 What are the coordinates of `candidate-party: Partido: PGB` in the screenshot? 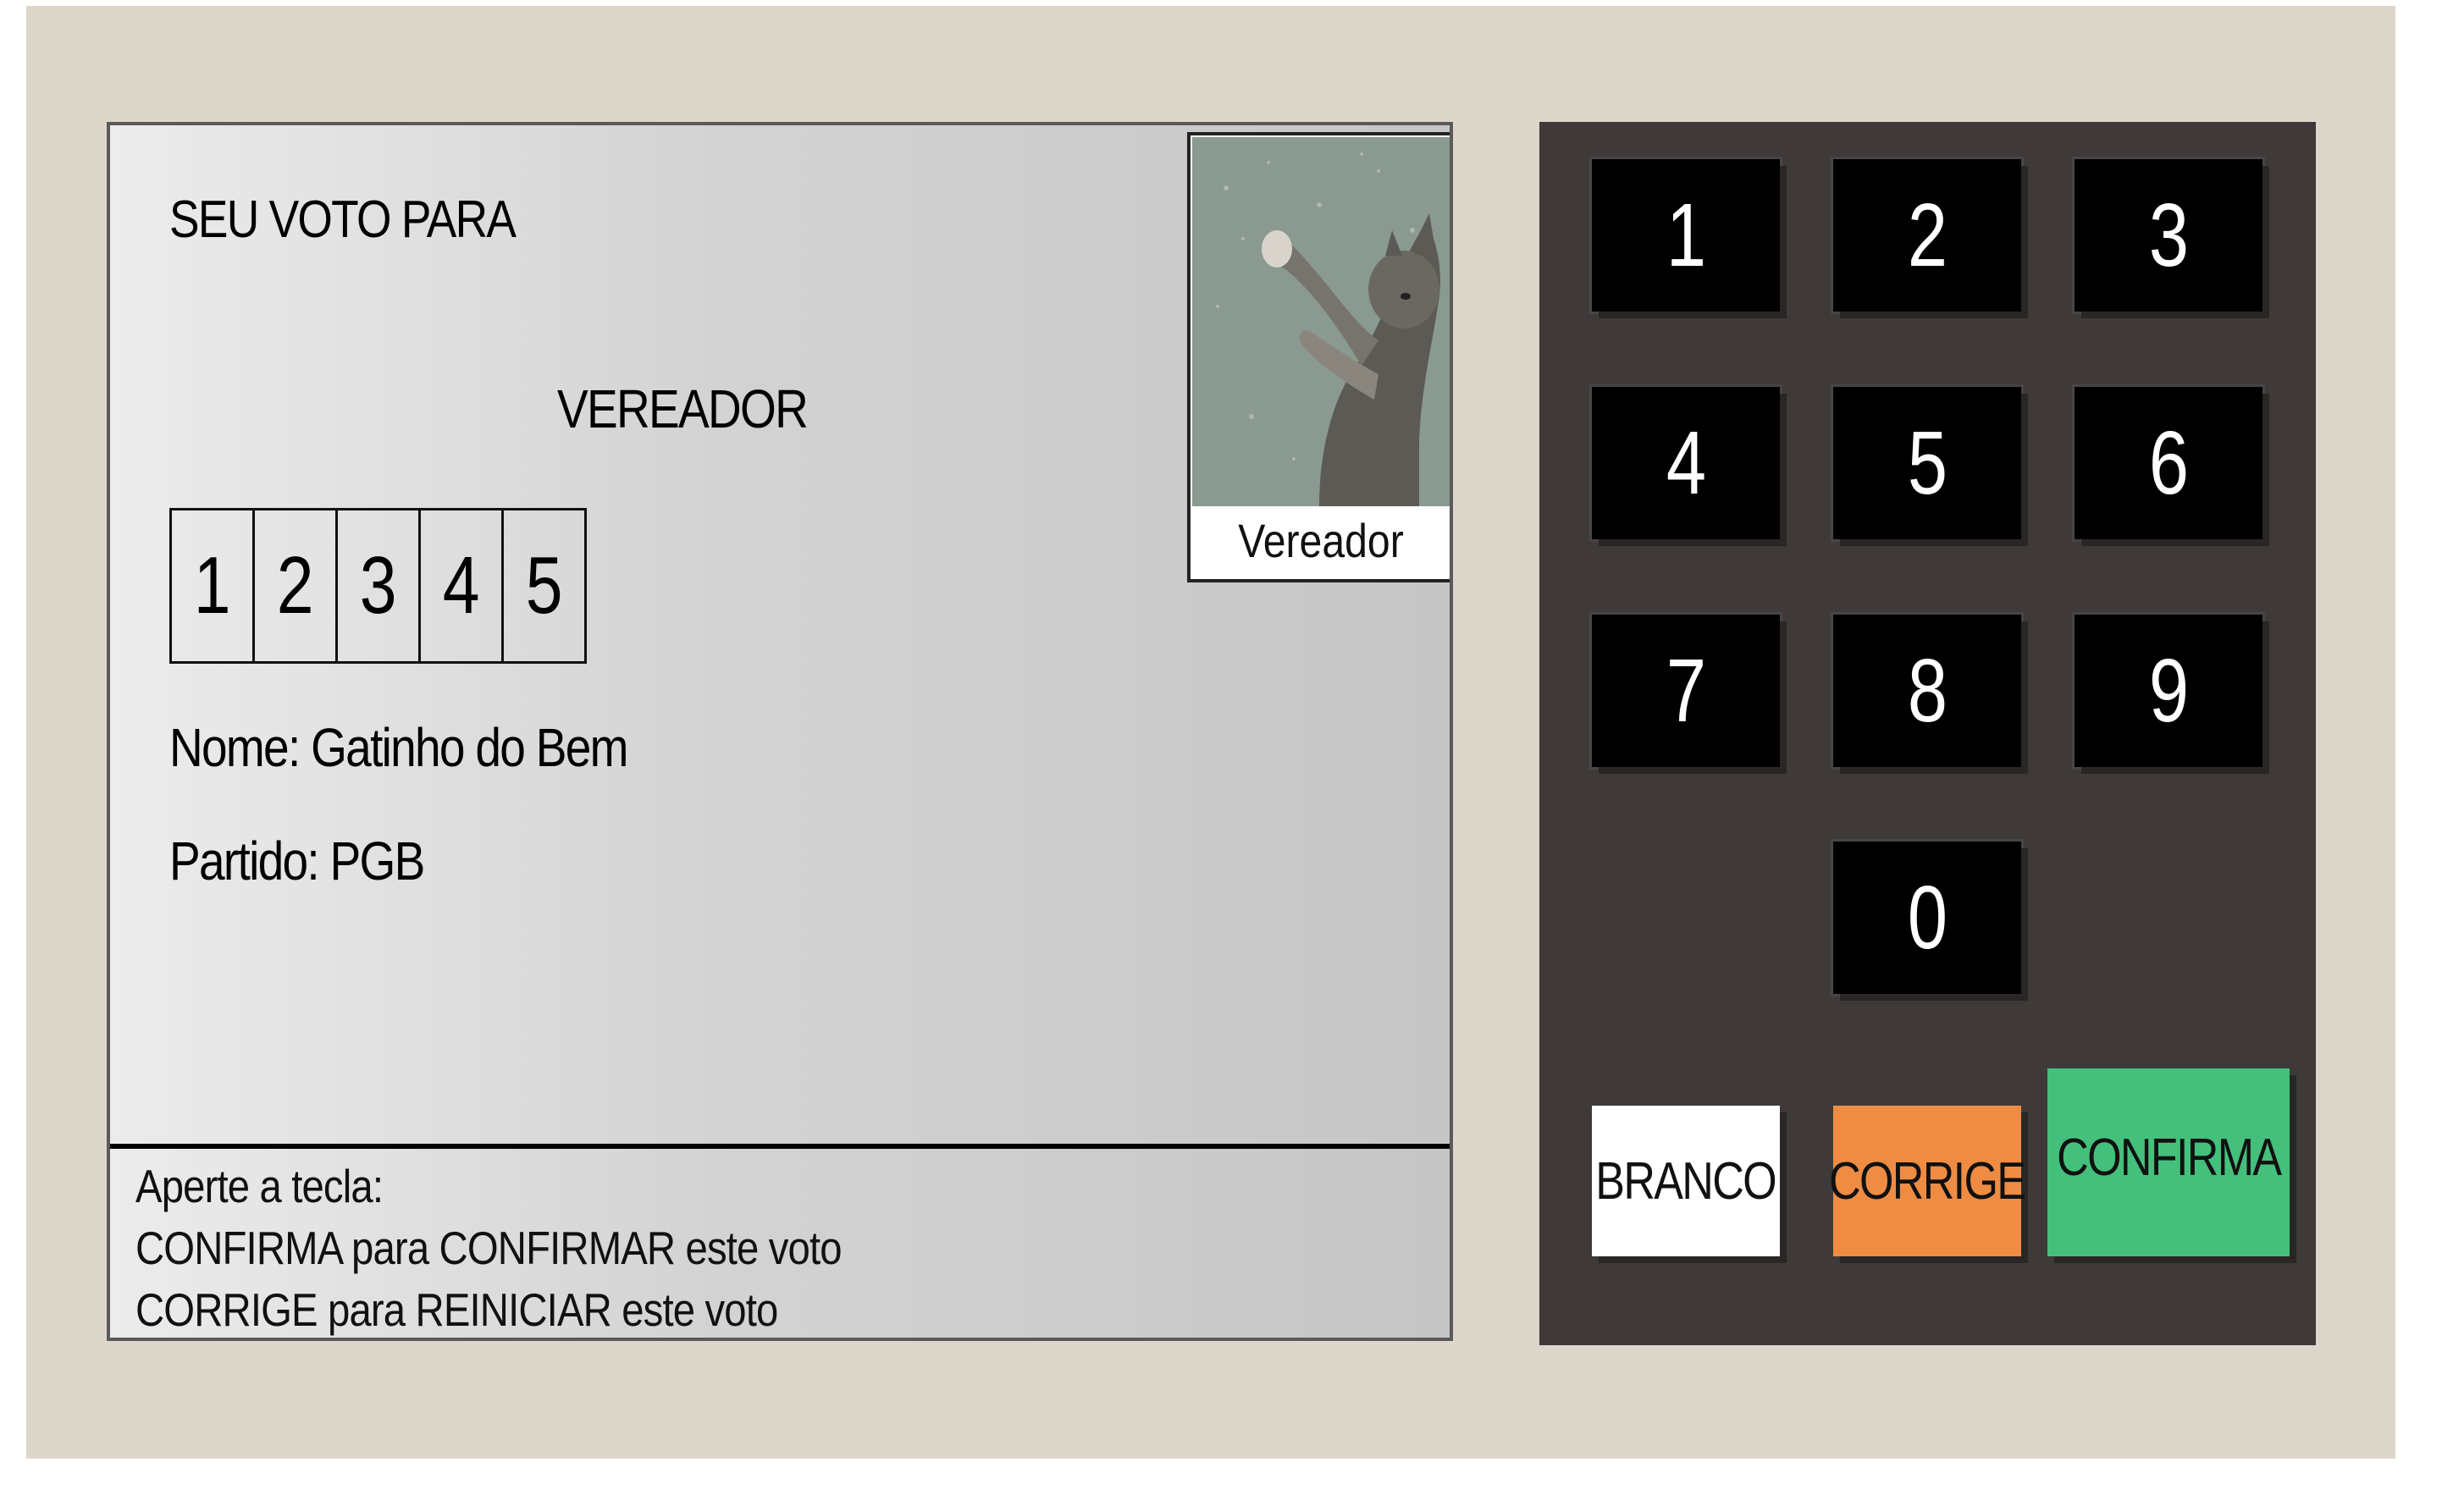 It's located at (297, 860).